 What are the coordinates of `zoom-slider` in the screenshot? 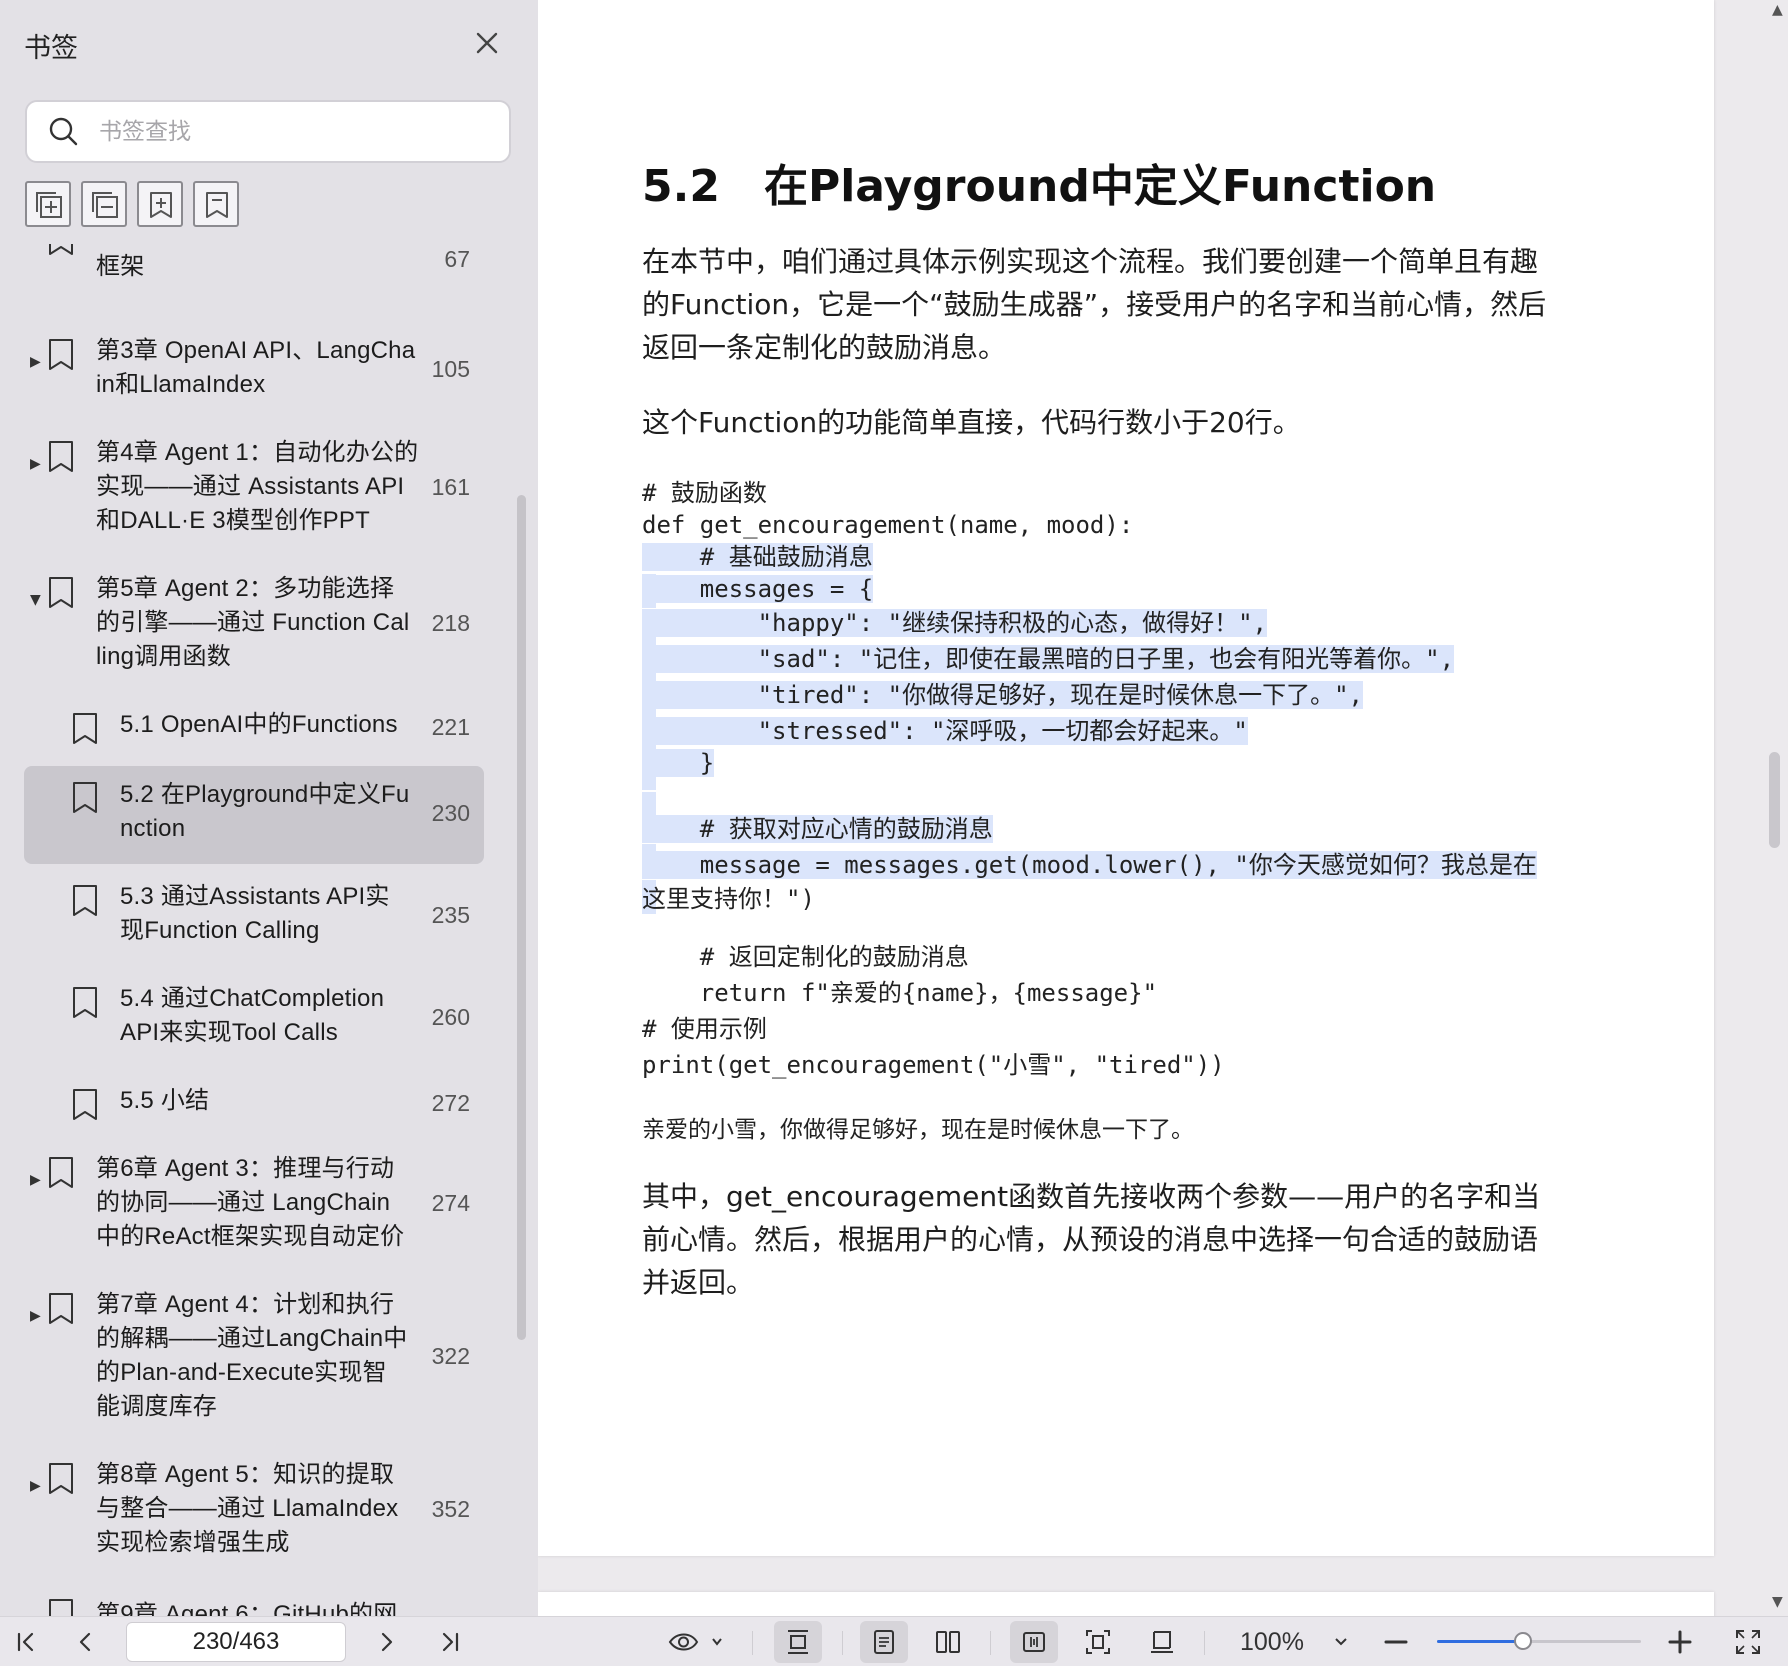 It's located at (1539, 1641).